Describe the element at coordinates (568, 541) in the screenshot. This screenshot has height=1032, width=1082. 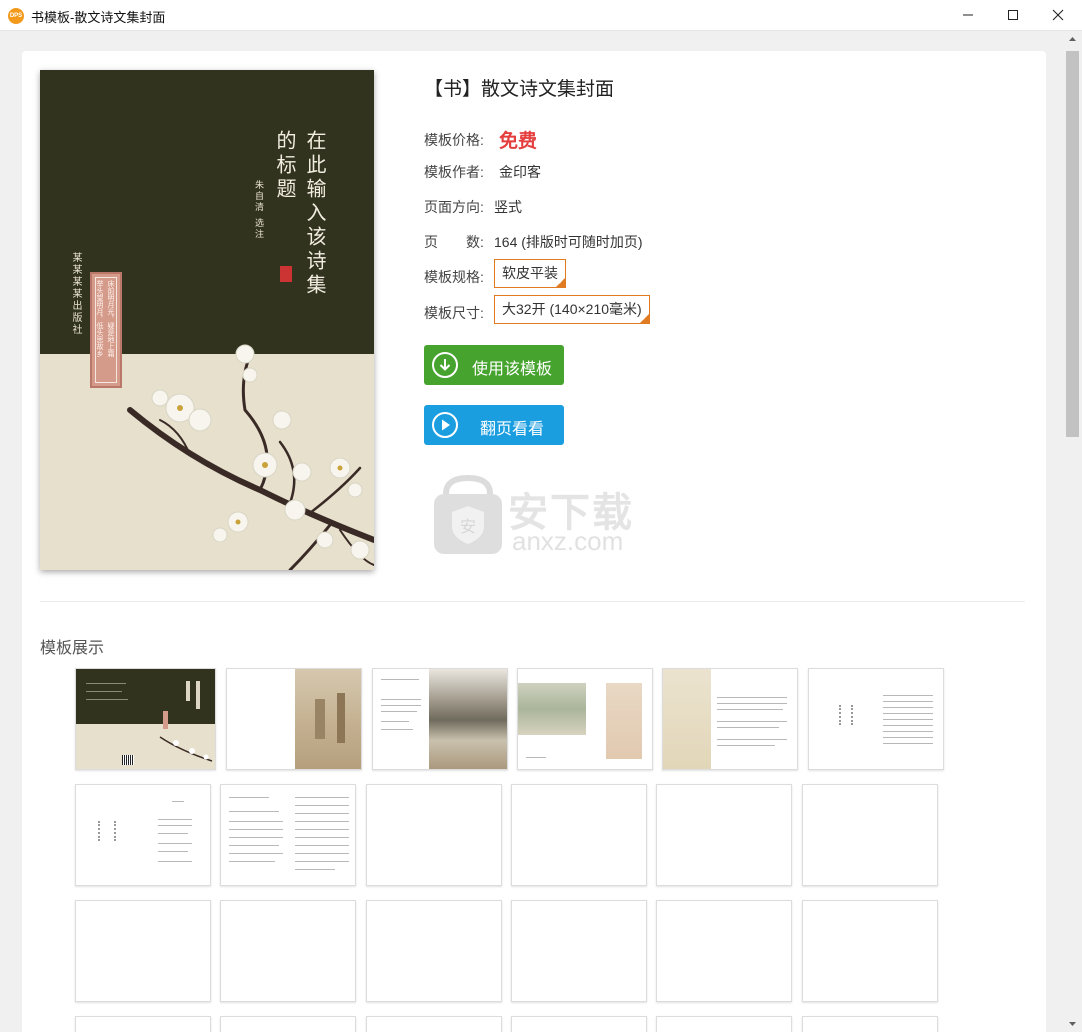
I see `watermark-text-en: anxz.com` at that location.